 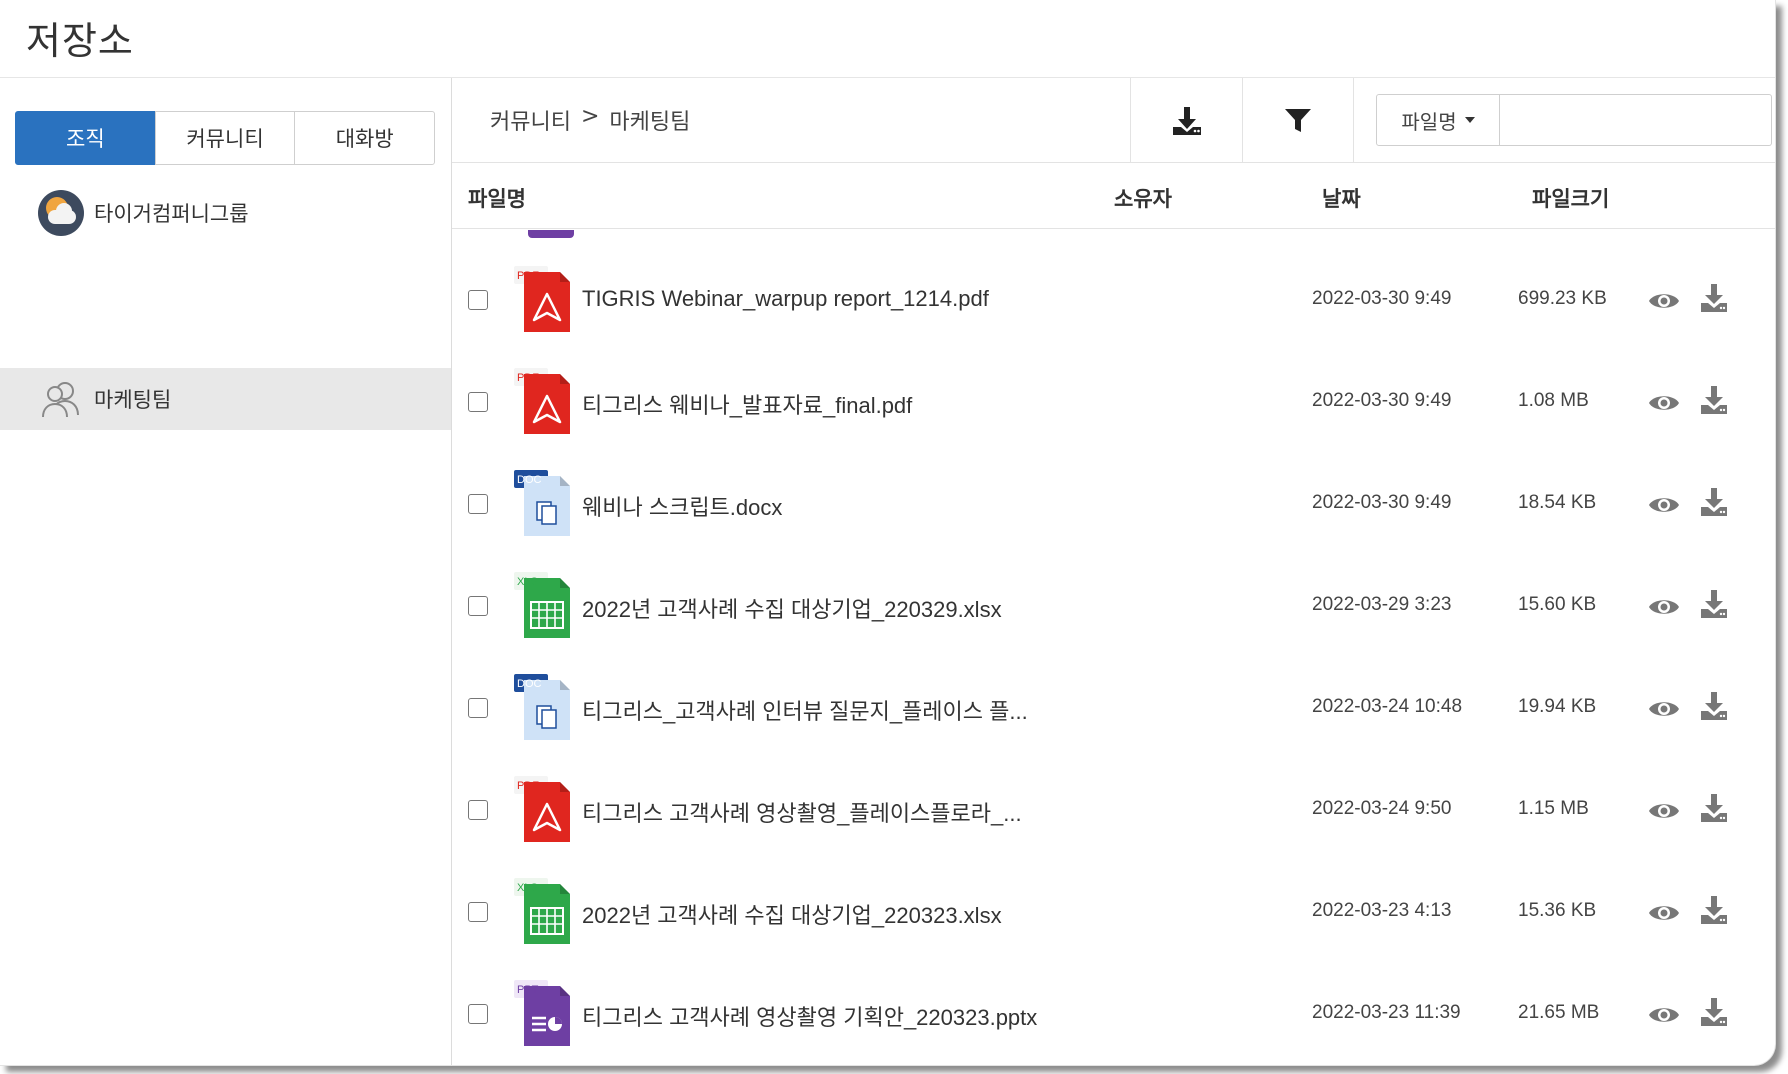 I want to click on tab-community: 커뮤니티, so click(x=225, y=138).